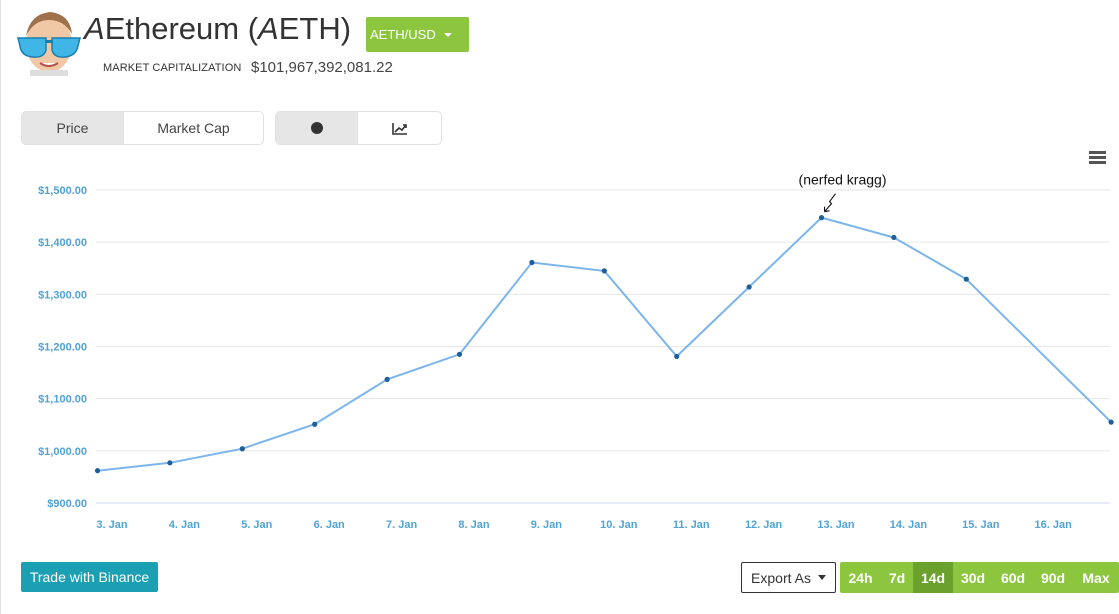 The image size is (1119, 614). I want to click on annotation-label: (nerfed kragg), so click(843, 180).